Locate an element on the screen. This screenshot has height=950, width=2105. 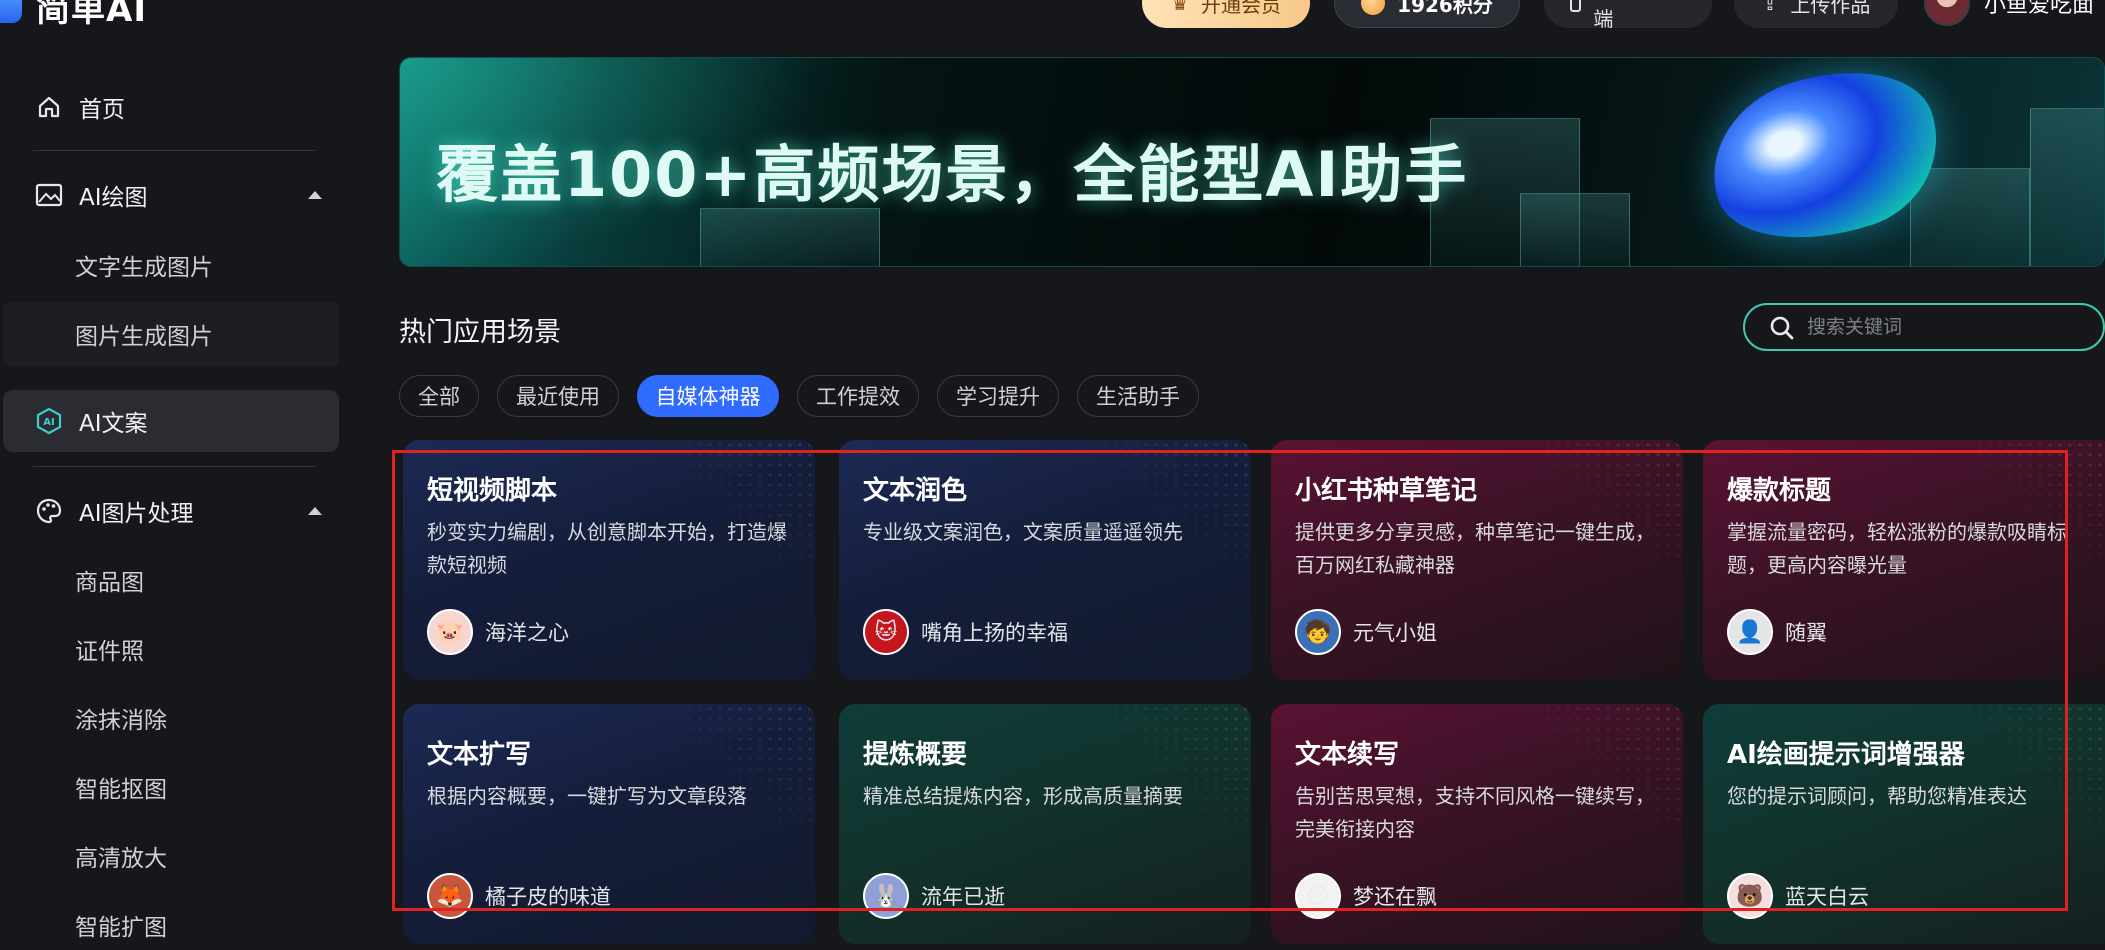
tab-life: 生活助手 is located at coordinates (1138, 396).